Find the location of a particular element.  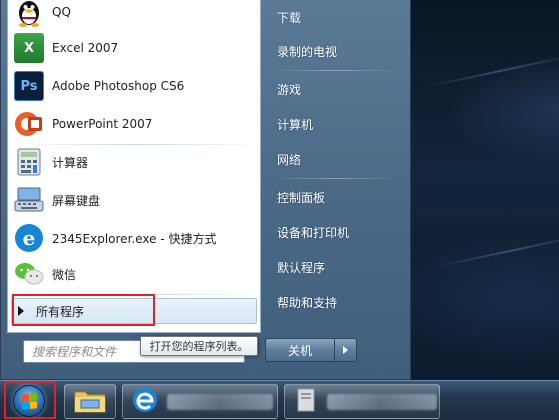

taskbar is located at coordinates (279, 400).